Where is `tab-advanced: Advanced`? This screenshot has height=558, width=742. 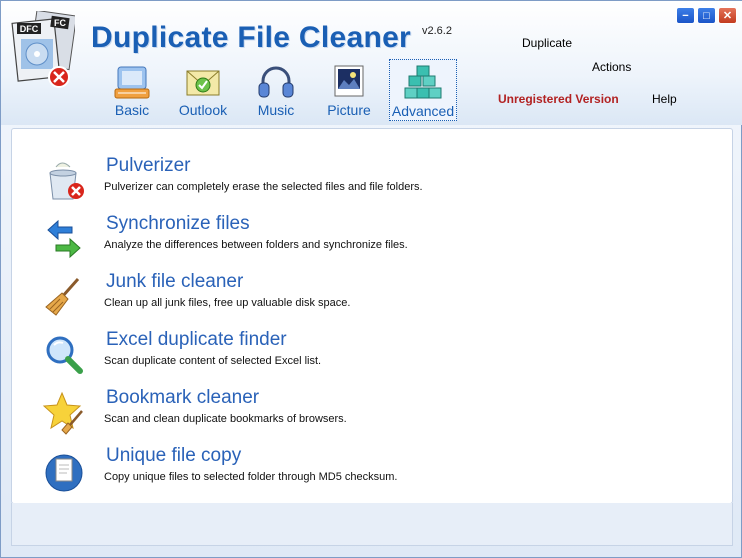 tab-advanced: Advanced is located at coordinates (423, 90).